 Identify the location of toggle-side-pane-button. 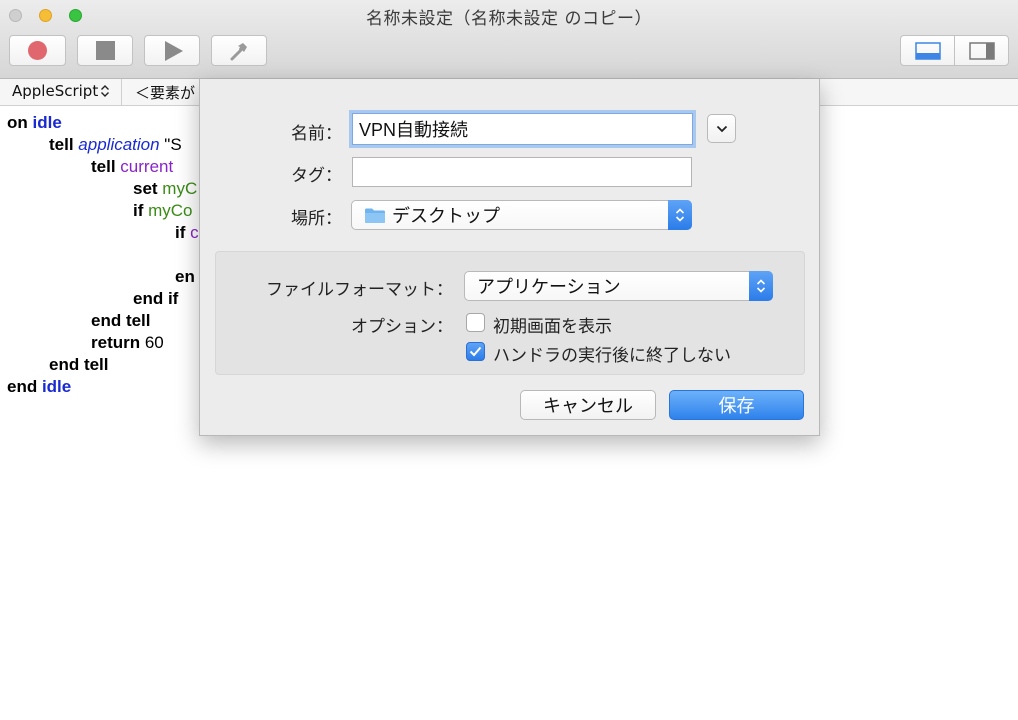
(981, 50).